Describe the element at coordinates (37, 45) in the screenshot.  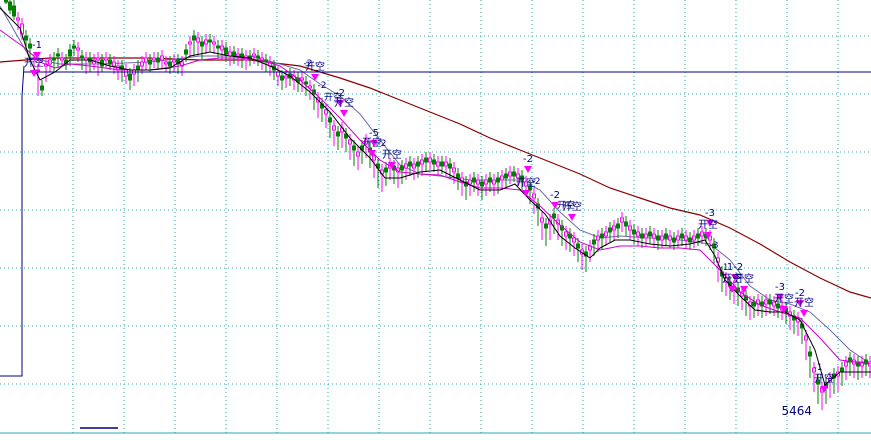
I see `signal-label: -1` at that location.